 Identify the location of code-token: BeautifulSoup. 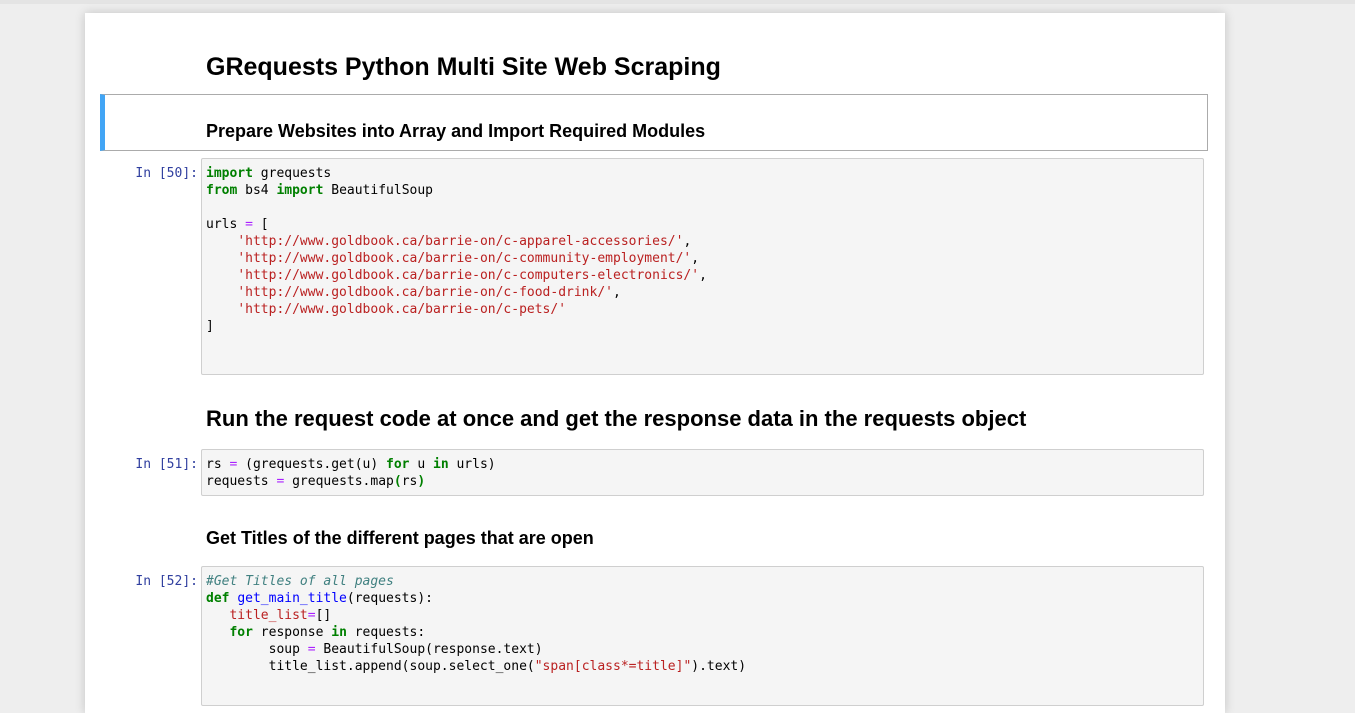
(378, 190).